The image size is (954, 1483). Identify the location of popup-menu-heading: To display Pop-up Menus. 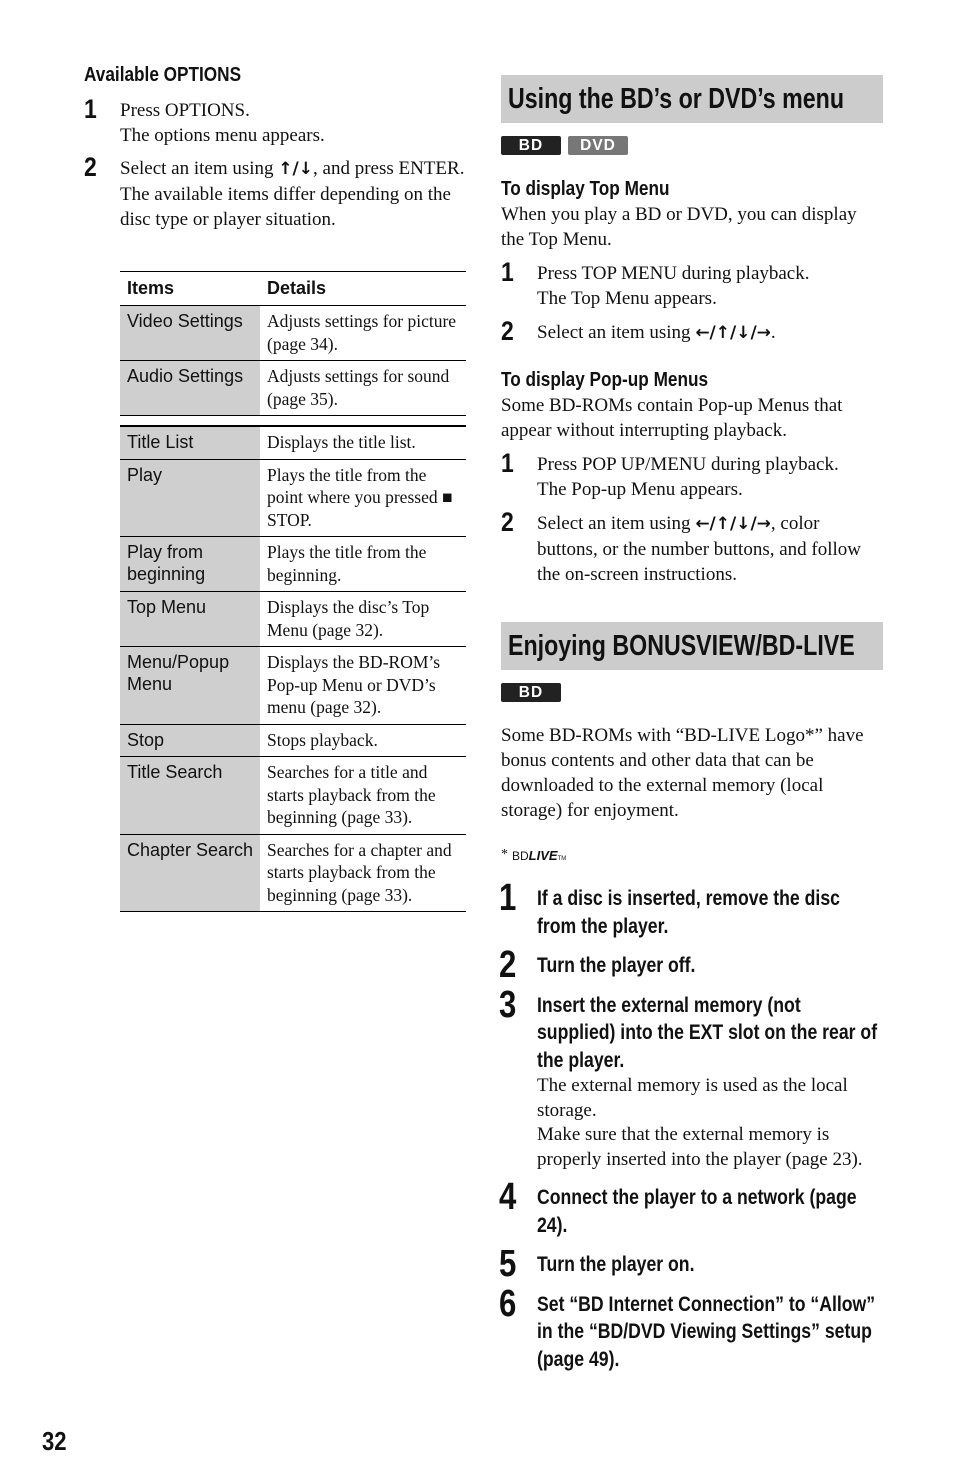
(605, 380).